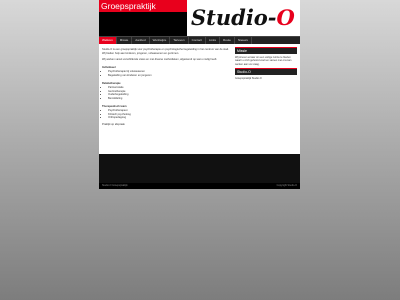 The height and width of the screenshot is (300, 400). I want to click on nav-item-tarieven: Tarieven, so click(179, 40).